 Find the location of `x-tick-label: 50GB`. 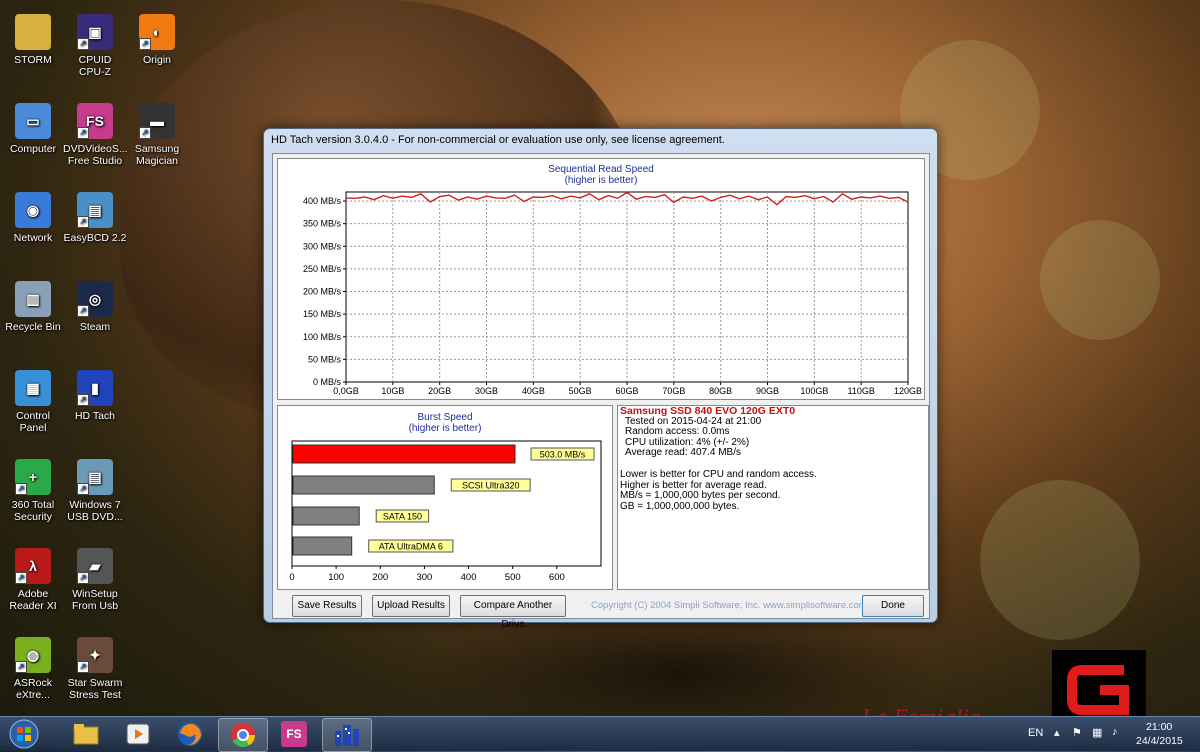

x-tick-label: 50GB is located at coordinates (580, 391).